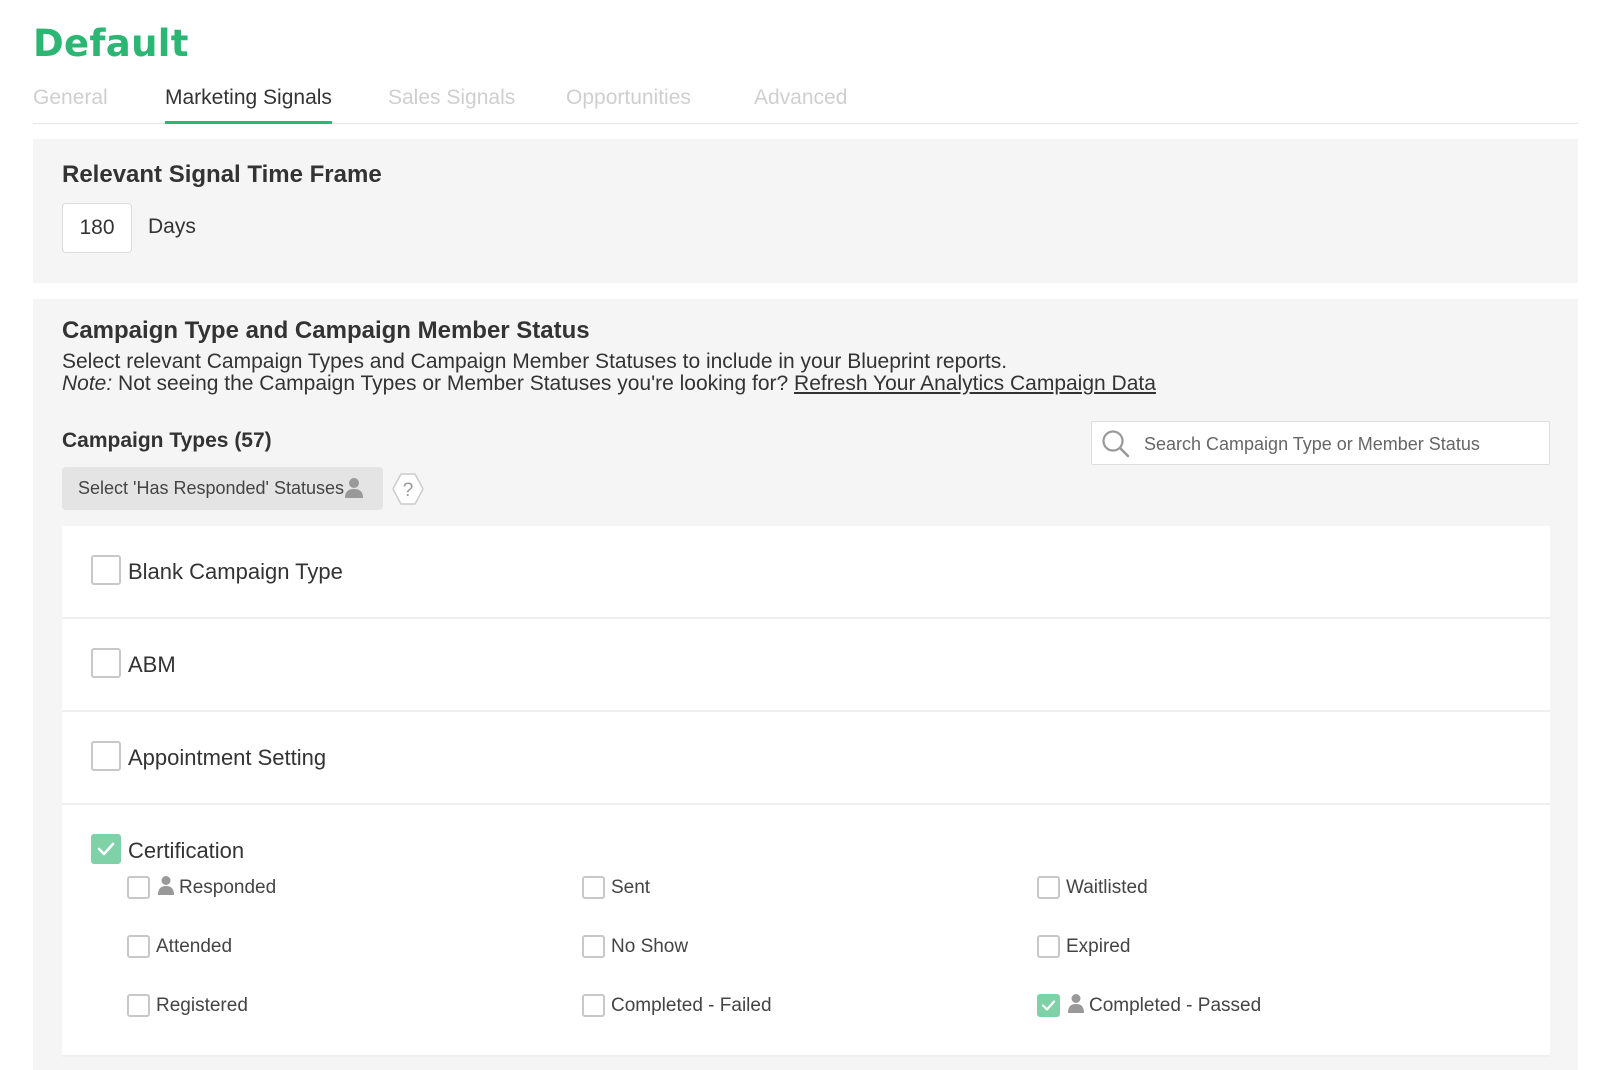 This screenshot has width=1600, height=1070. I want to click on member-status-item: Completed - Failed, so click(732, 1006).